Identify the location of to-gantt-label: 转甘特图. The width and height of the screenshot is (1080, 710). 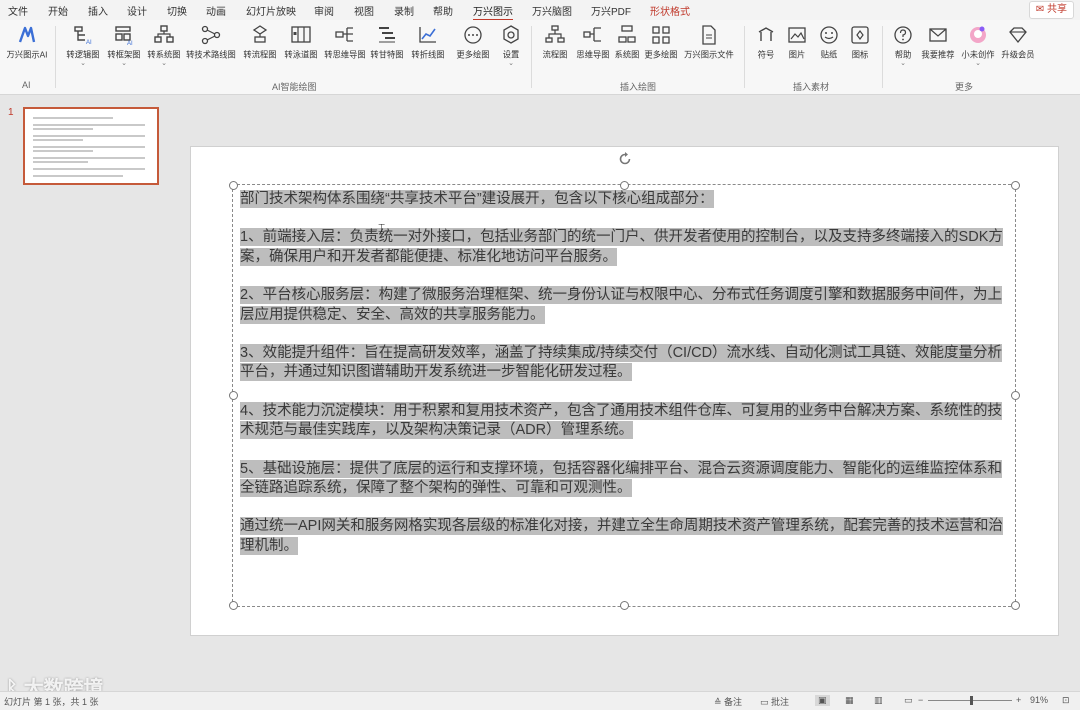
(387, 55).